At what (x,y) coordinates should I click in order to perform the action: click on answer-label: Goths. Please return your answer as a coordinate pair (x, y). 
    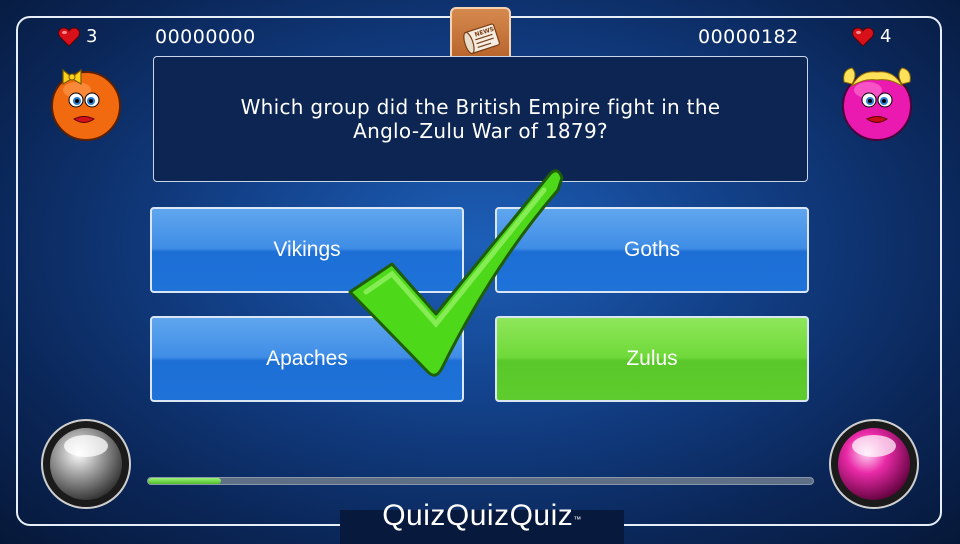
    Looking at the image, I should click on (652, 249).